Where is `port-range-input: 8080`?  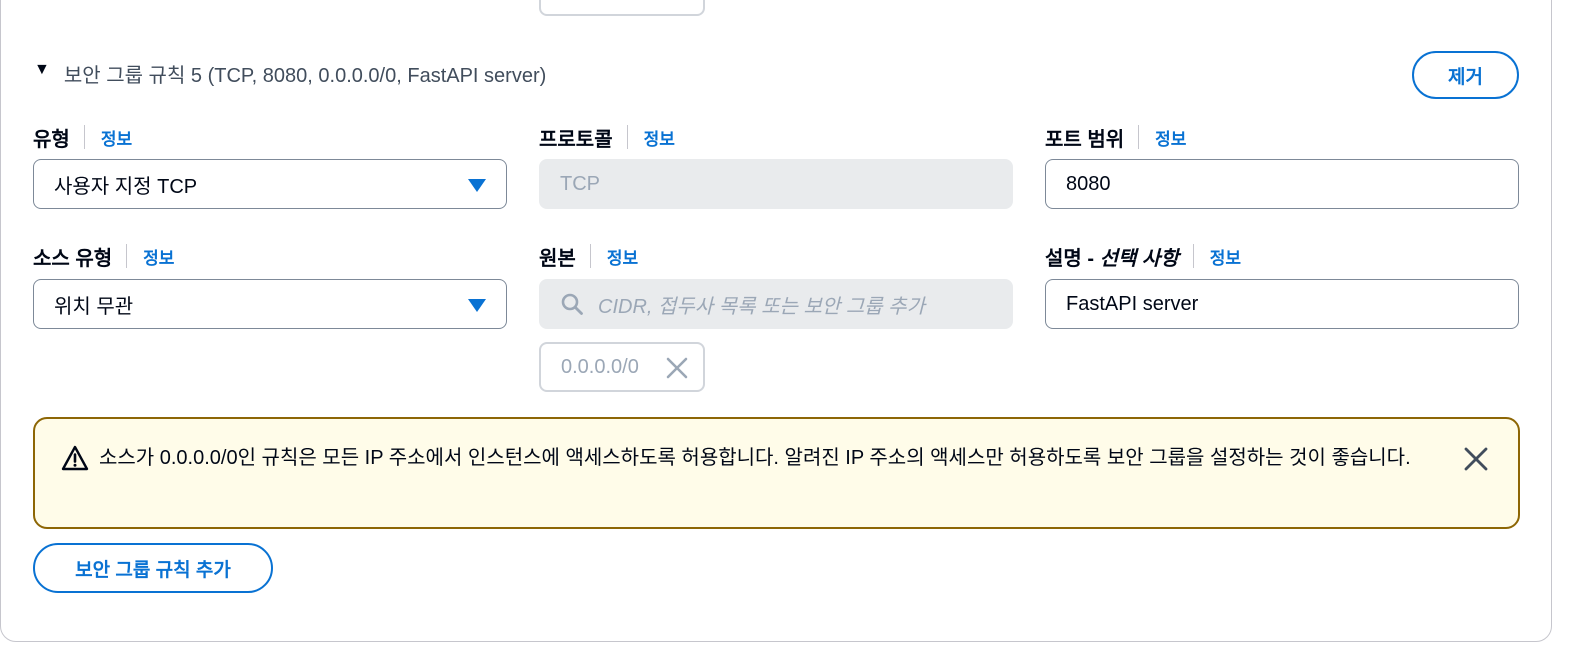 port-range-input: 8080 is located at coordinates (1282, 184).